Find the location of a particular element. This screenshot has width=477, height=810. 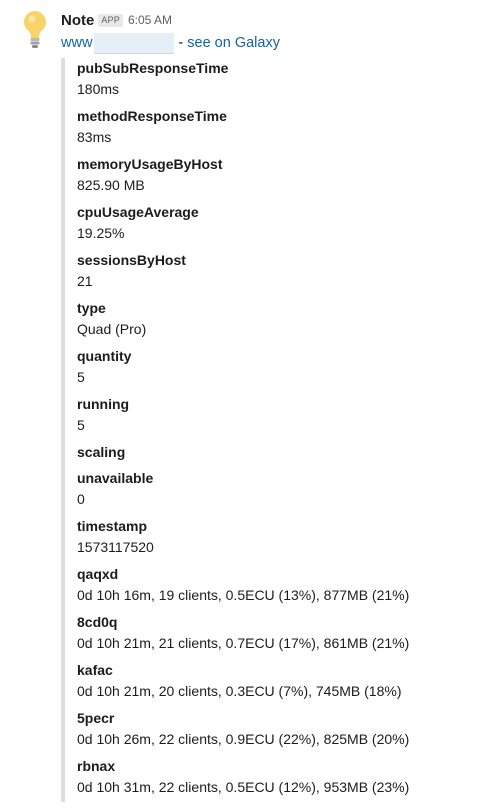

field: quantity 5 is located at coordinates (272, 367).